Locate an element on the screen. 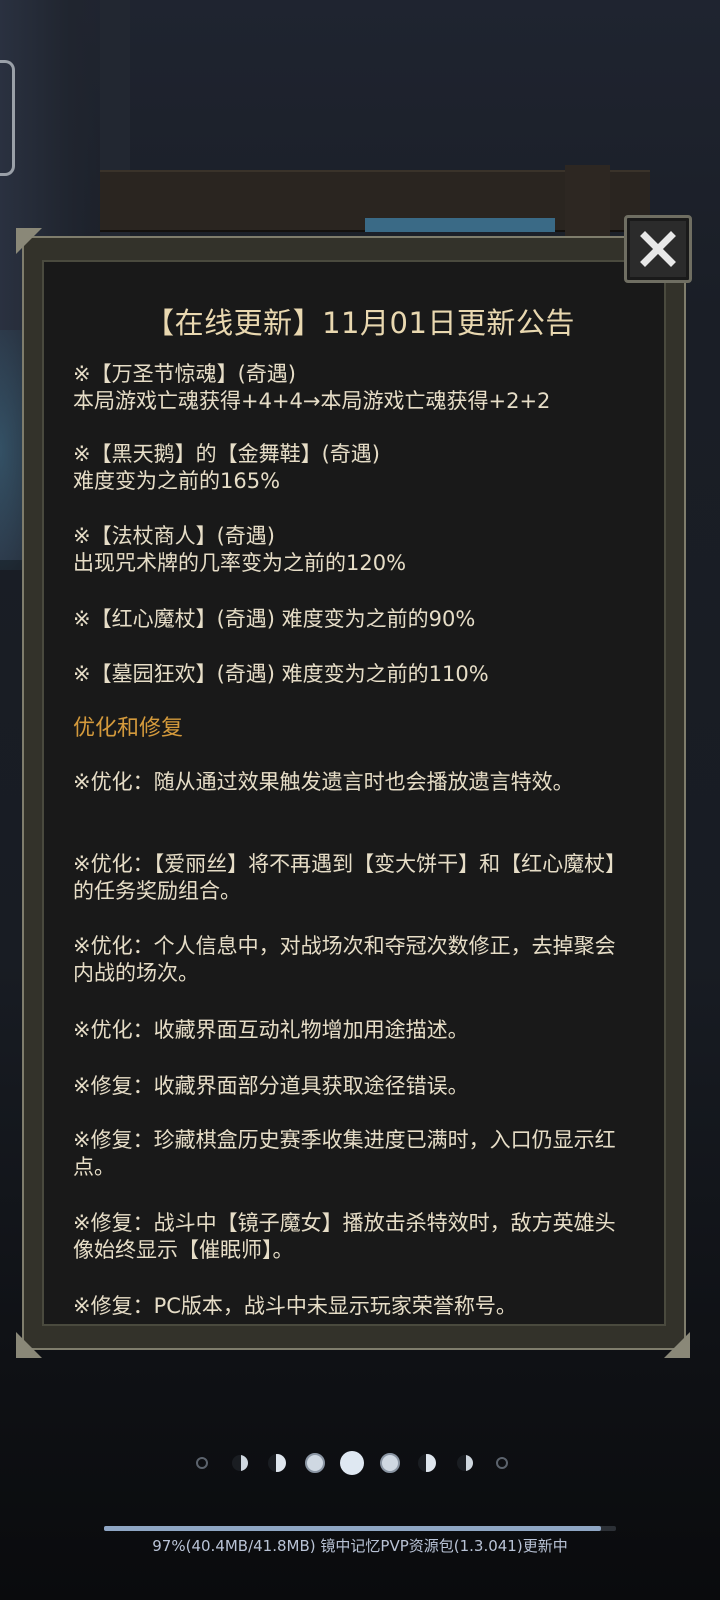 The width and height of the screenshot is (720, 1600). close-x-icon is located at coordinates (658, 249).